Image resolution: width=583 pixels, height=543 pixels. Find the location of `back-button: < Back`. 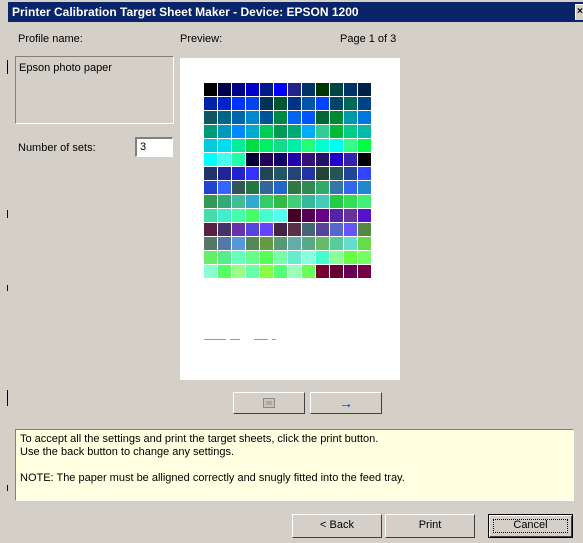

back-button: < Back is located at coordinates (337, 526).